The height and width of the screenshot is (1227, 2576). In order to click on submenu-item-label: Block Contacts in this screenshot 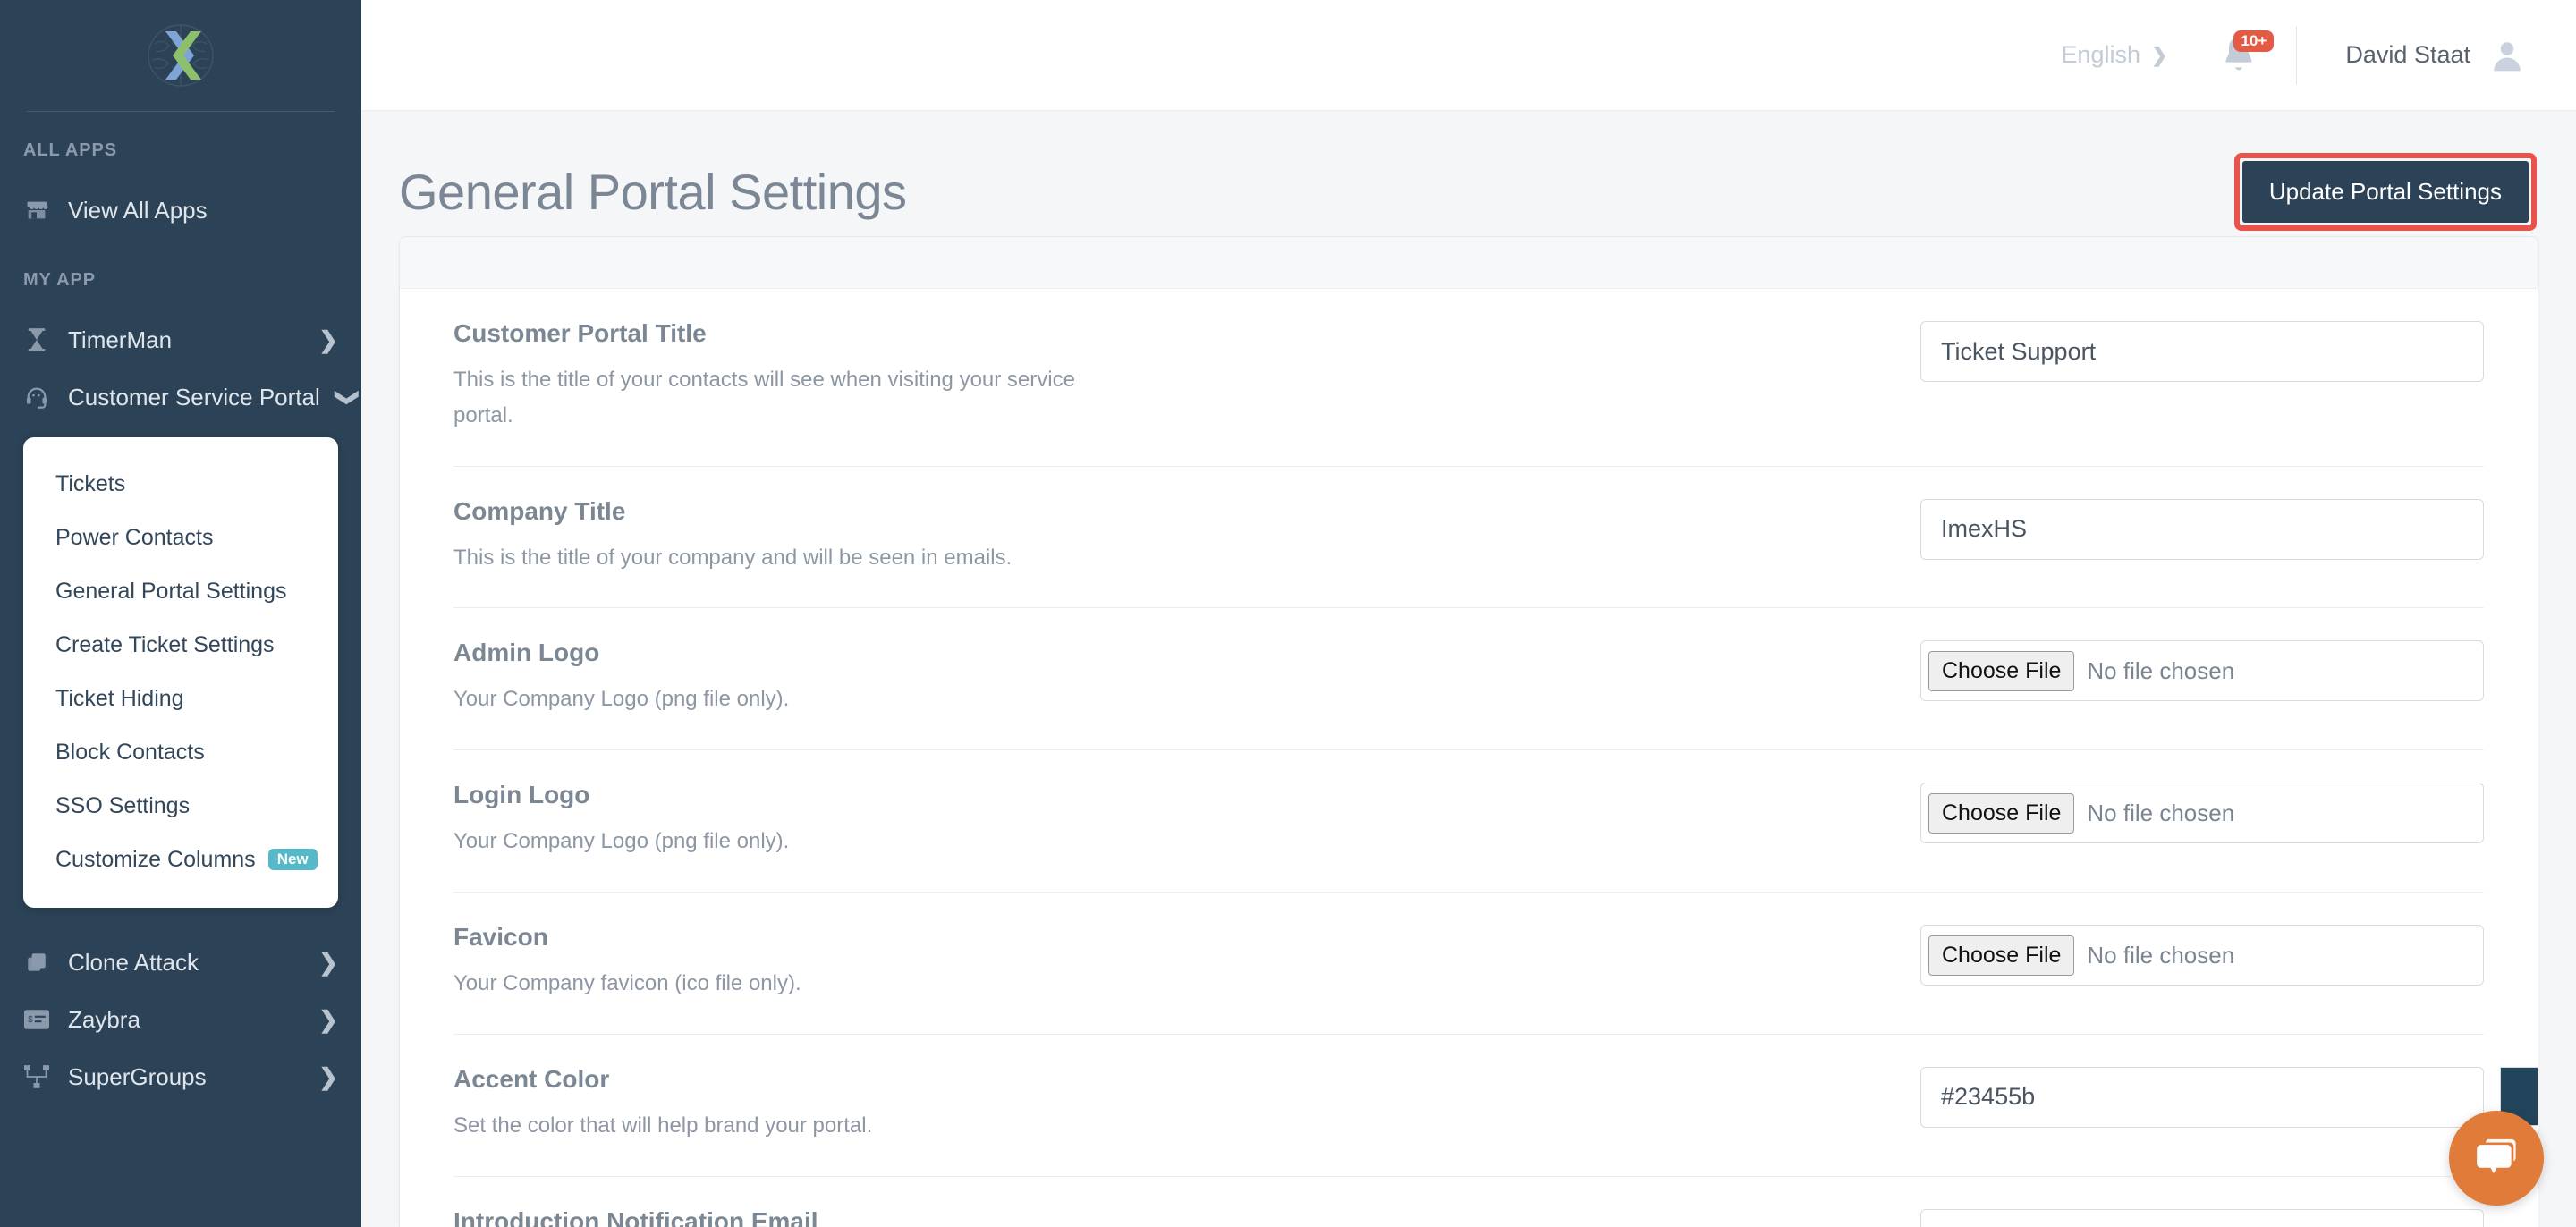, I will do `click(130, 752)`.